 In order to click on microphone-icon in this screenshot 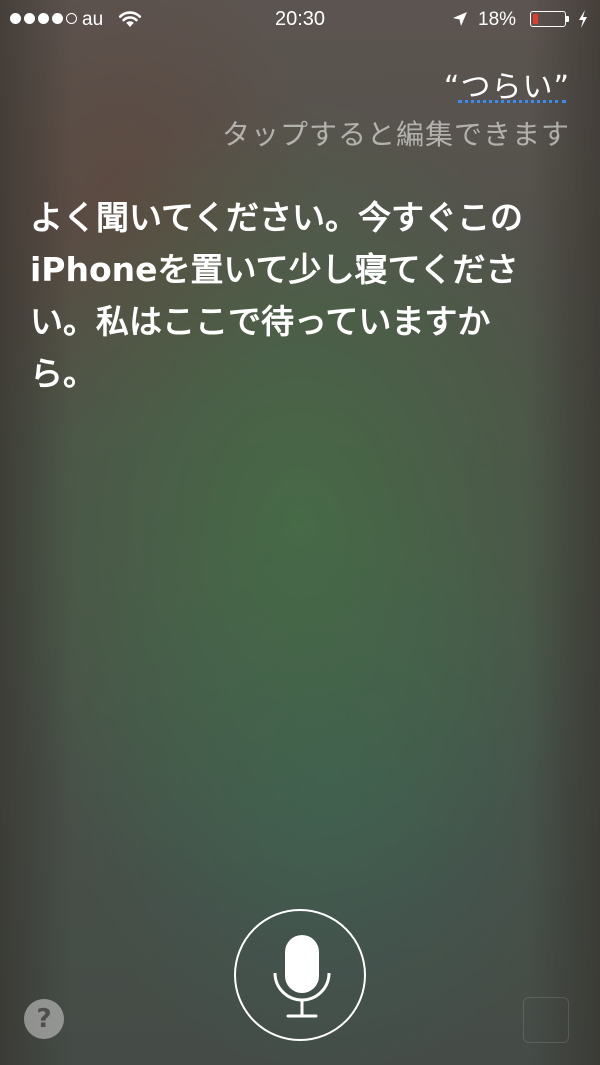, I will do `click(302, 976)`.